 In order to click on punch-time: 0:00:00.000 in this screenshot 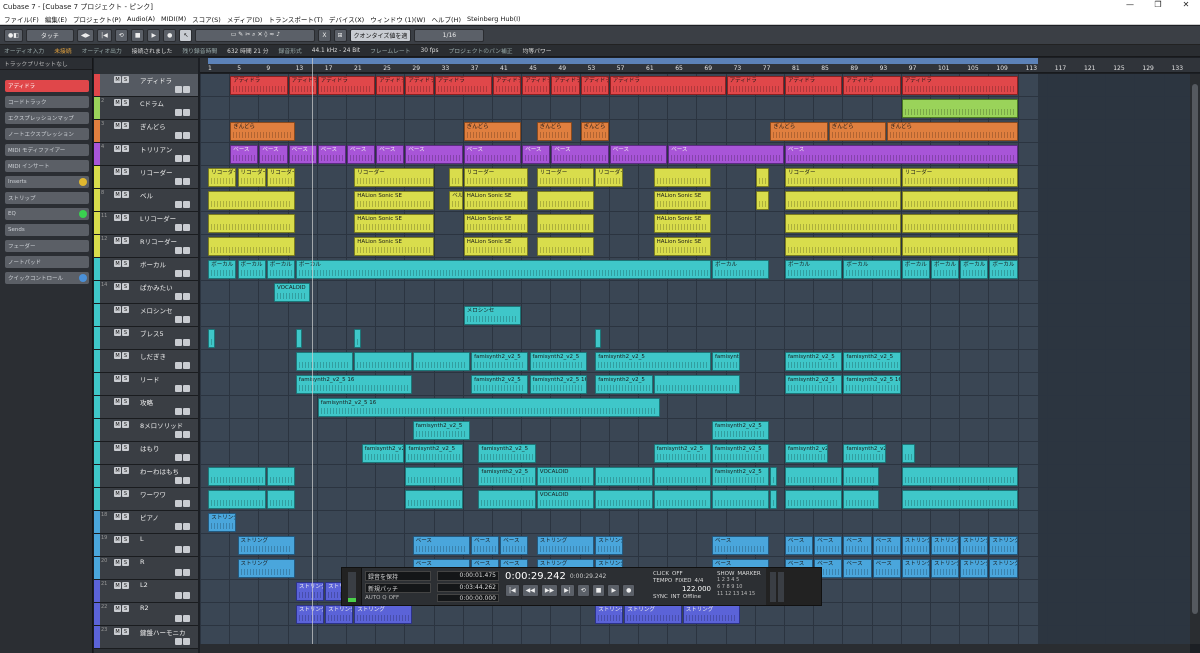, I will do `click(468, 598)`.